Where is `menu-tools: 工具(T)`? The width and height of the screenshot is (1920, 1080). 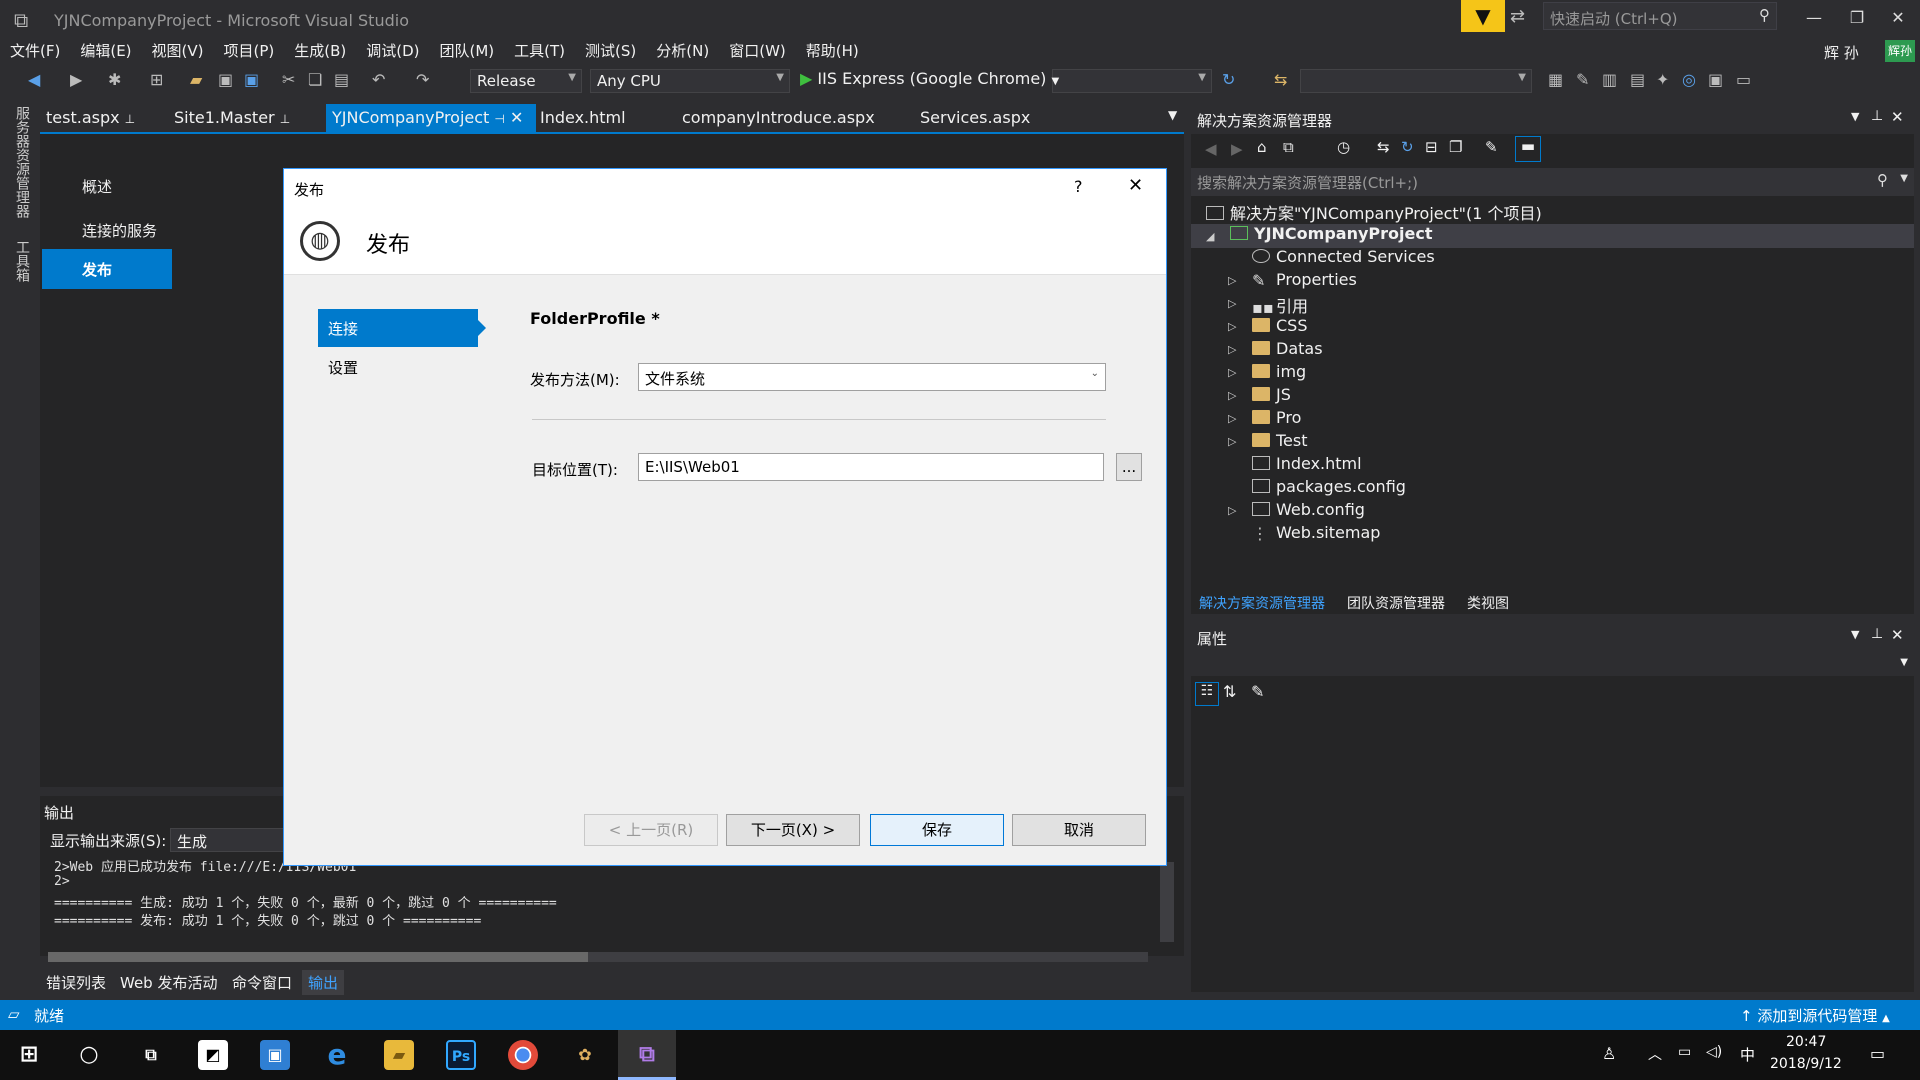
menu-tools: 工具(T) is located at coordinates (539, 51).